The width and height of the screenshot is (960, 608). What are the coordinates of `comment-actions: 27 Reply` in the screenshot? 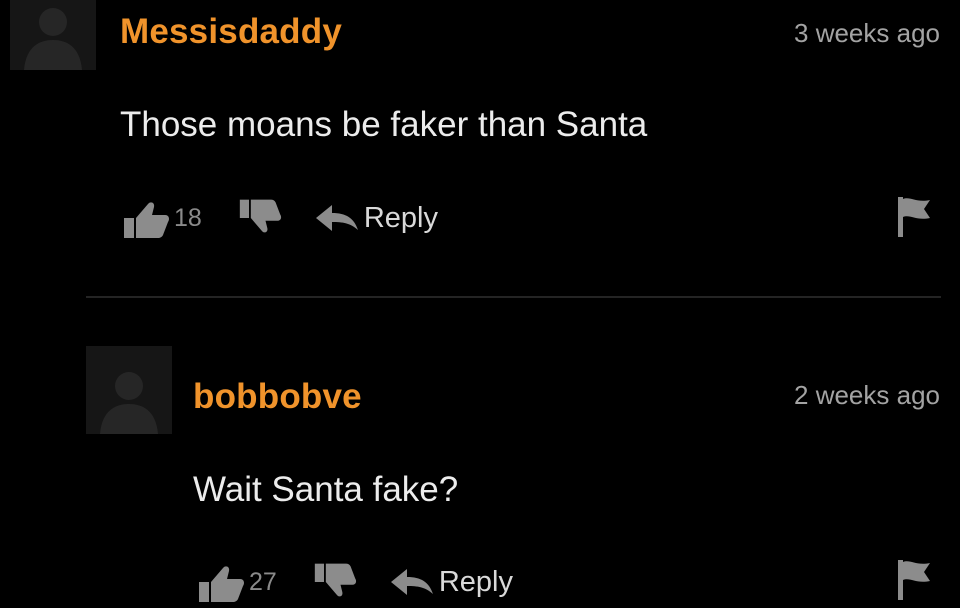 It's located at (355, 582).